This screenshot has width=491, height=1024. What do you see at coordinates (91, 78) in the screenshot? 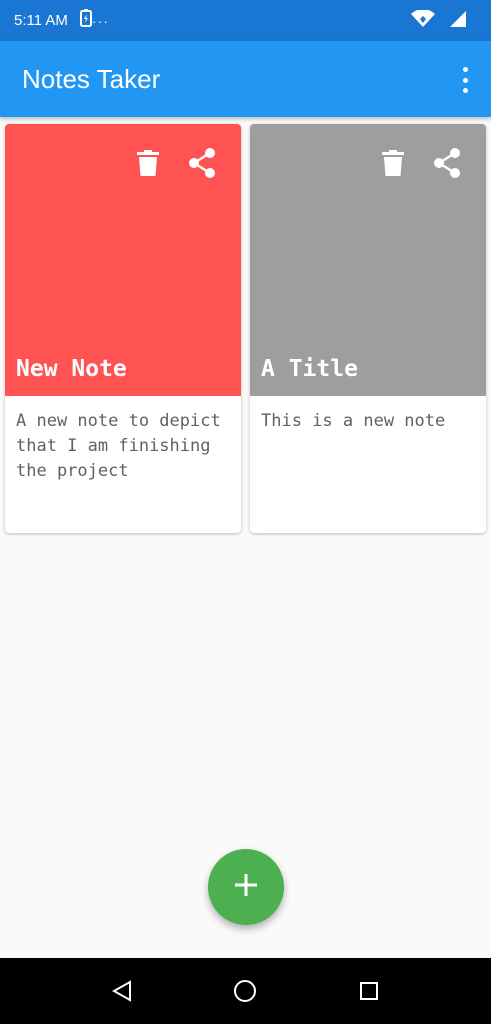
I see `app-title: Notes Taker` at bounding box center [91, 78].